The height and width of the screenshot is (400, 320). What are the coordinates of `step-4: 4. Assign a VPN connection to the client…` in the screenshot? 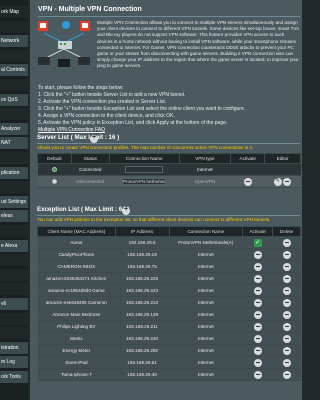 It's located at (106, 116).